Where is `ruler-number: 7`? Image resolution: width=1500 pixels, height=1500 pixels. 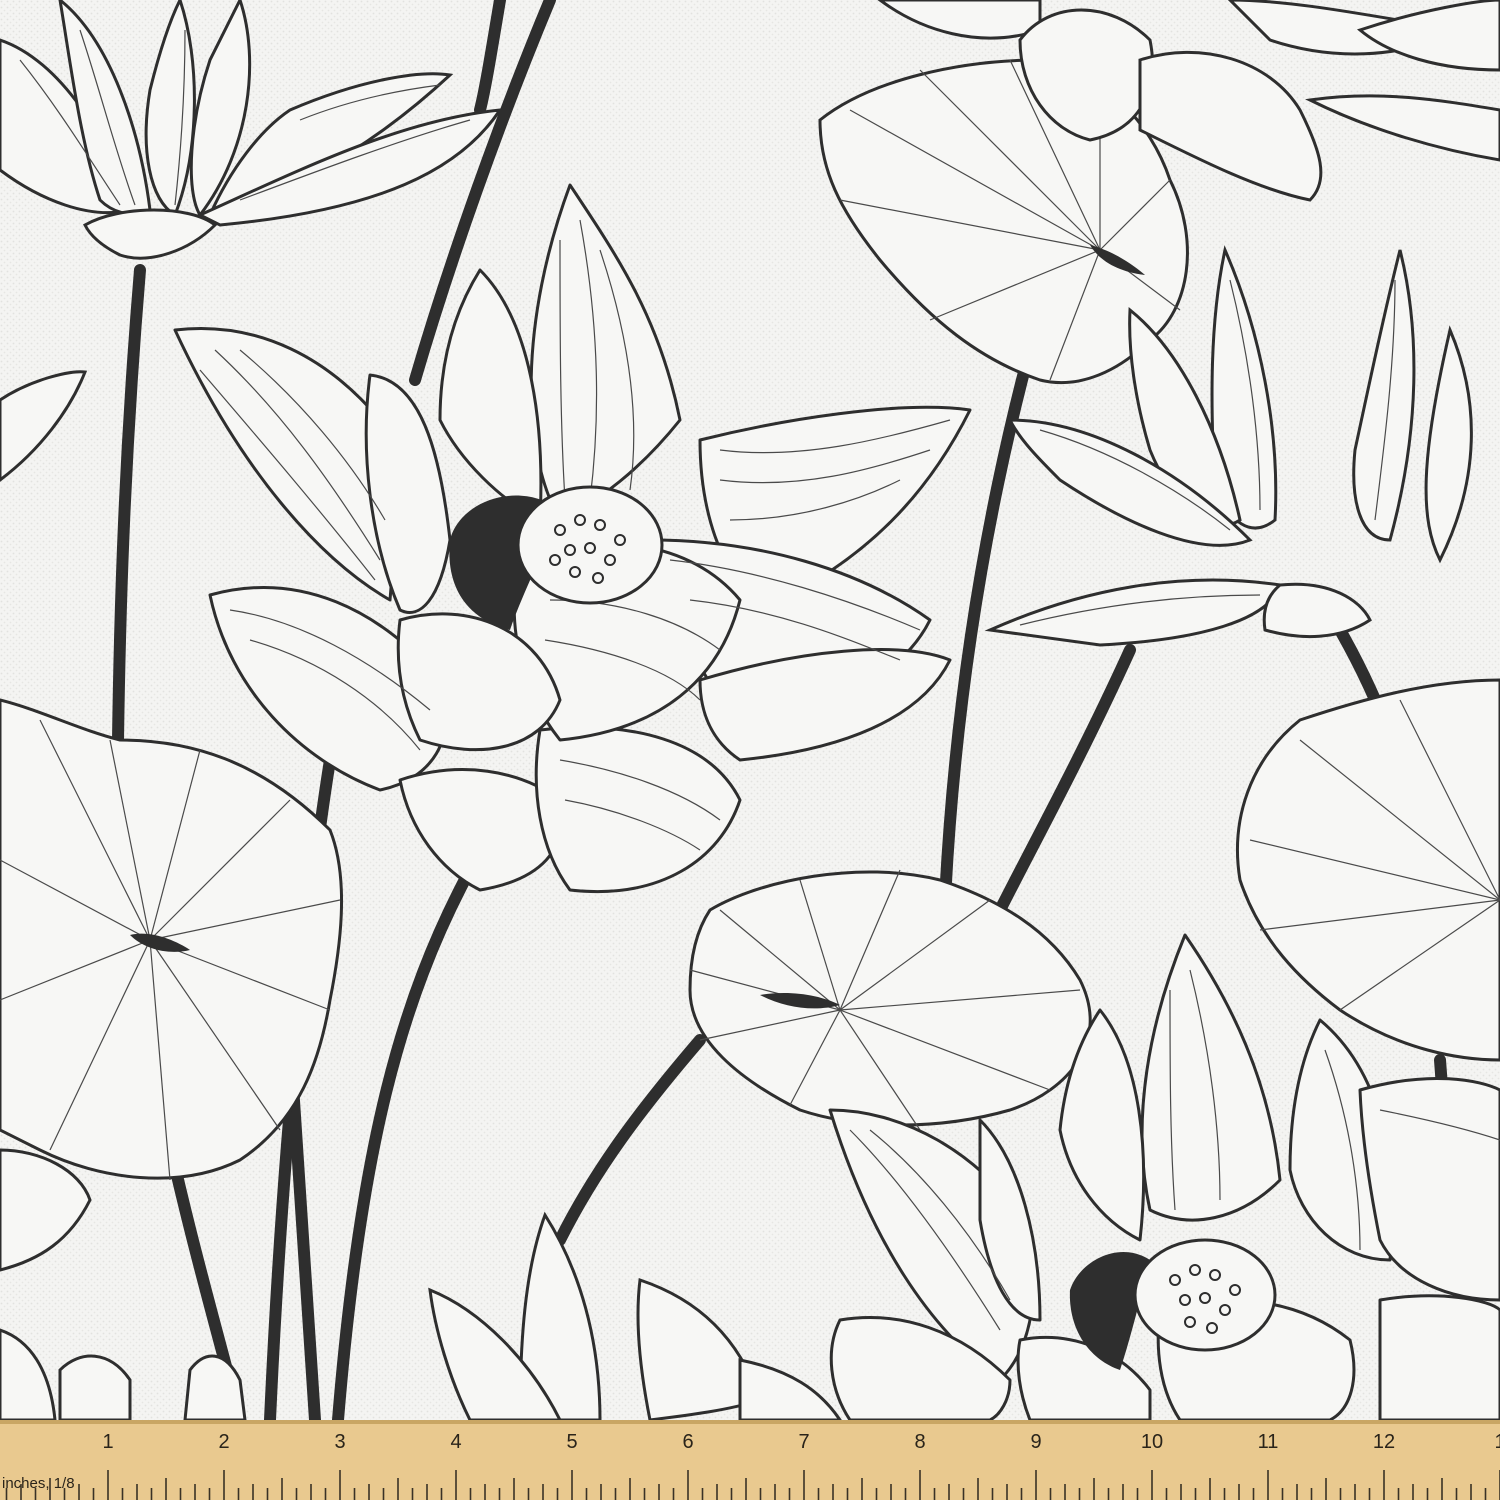 ruler-number: 7 is located at coordinates (803, 1442).